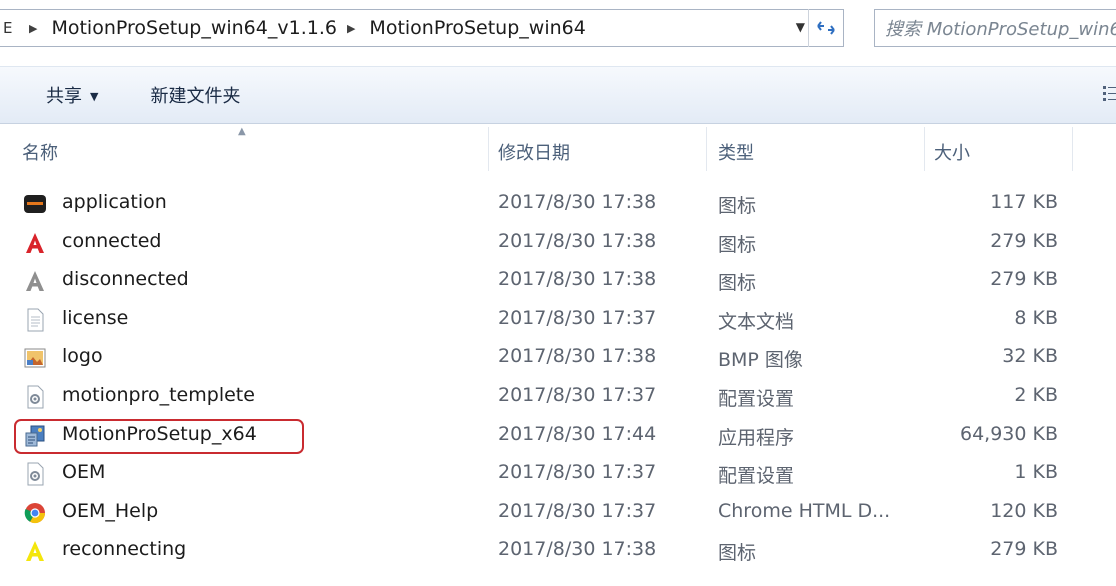 This screenshot has width=1116, height=586. Describe the element at coordinates (577, 433) in the screenshot. I see `file-date: 2017/8/30 17:44` at that location.